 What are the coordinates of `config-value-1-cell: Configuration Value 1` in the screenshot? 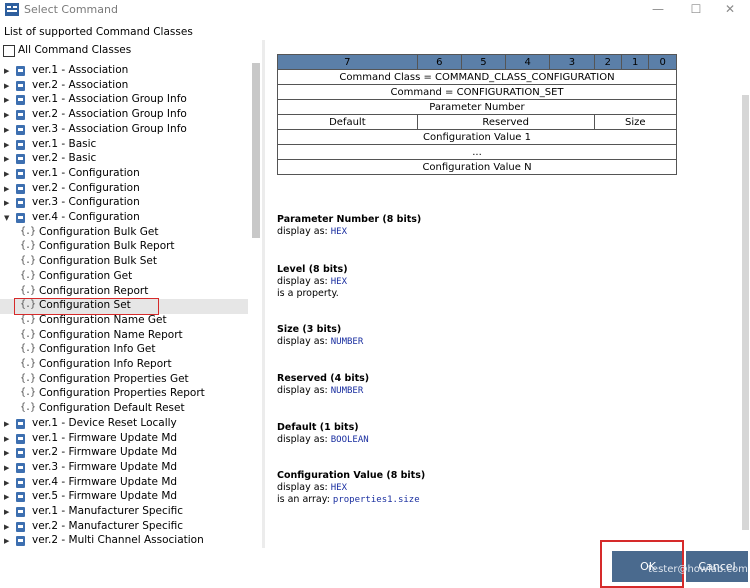 It's located at (477, 137).